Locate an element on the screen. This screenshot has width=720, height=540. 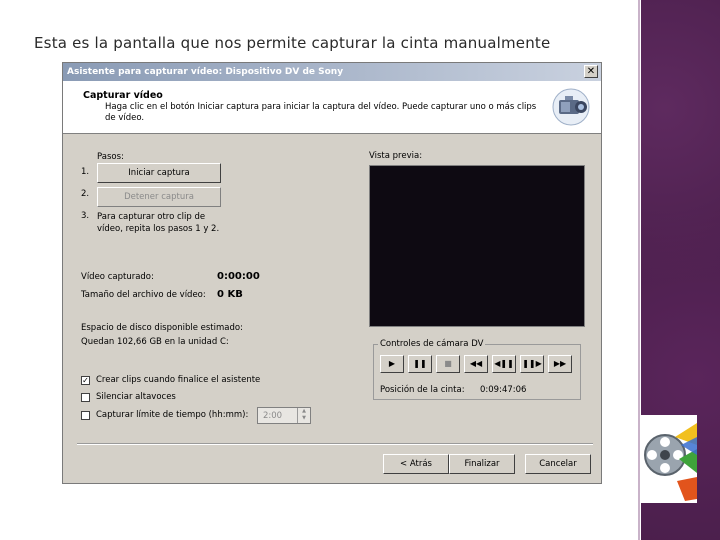
footer-separator is located at coordinates (335, 444).